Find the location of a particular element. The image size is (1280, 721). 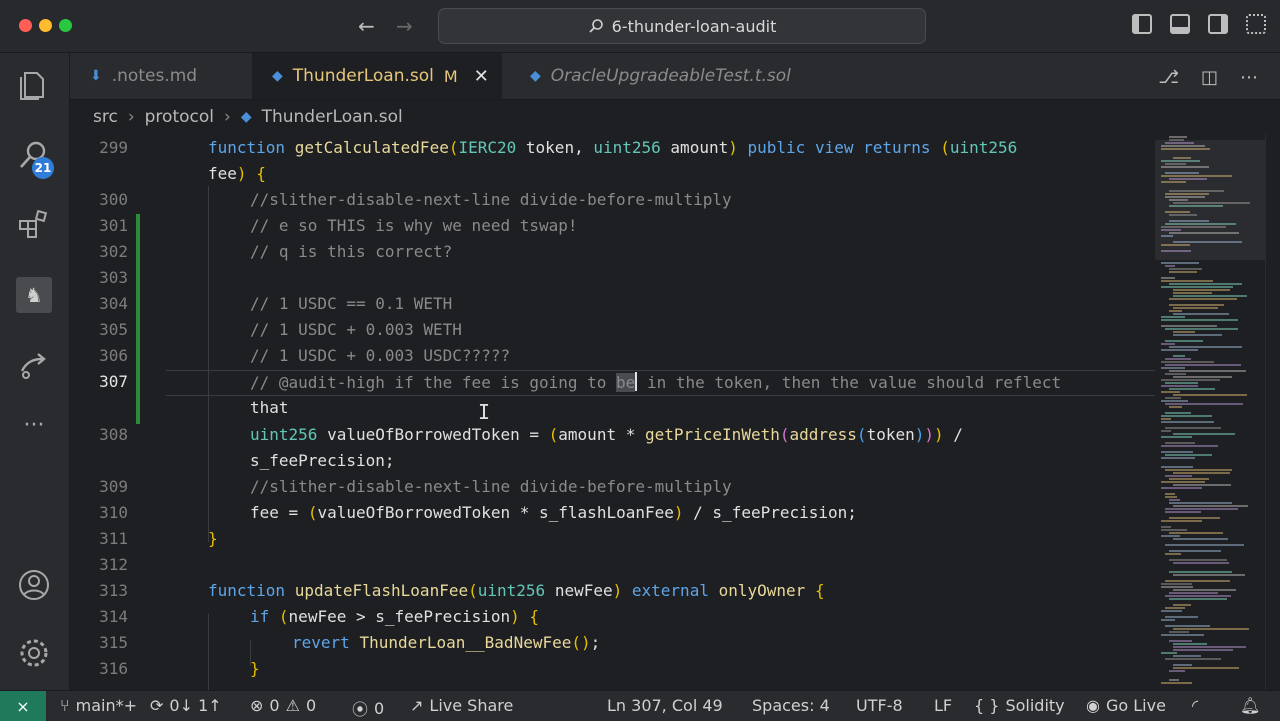

git-branch-icon: ⑂ is located at coordinates (65, 705).